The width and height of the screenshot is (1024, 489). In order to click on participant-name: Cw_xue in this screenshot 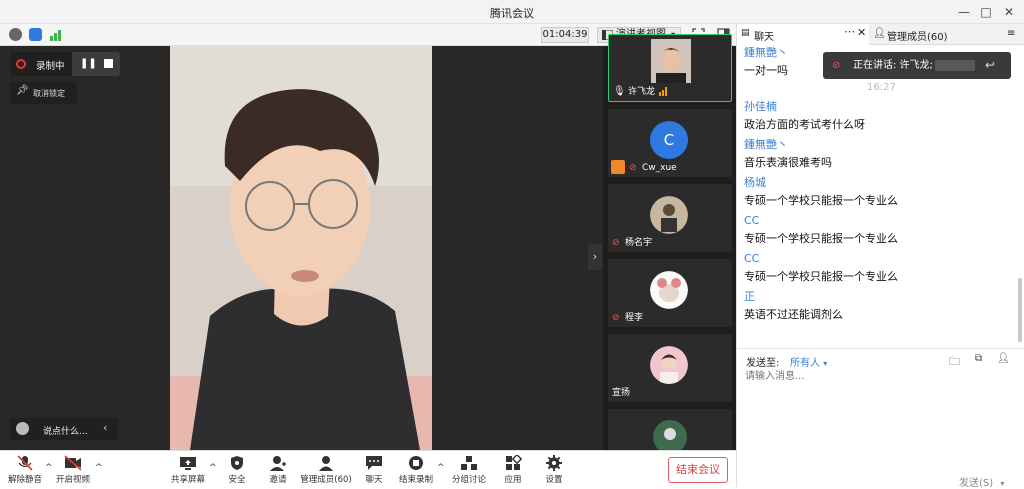, I will do `click(659, 168)`.